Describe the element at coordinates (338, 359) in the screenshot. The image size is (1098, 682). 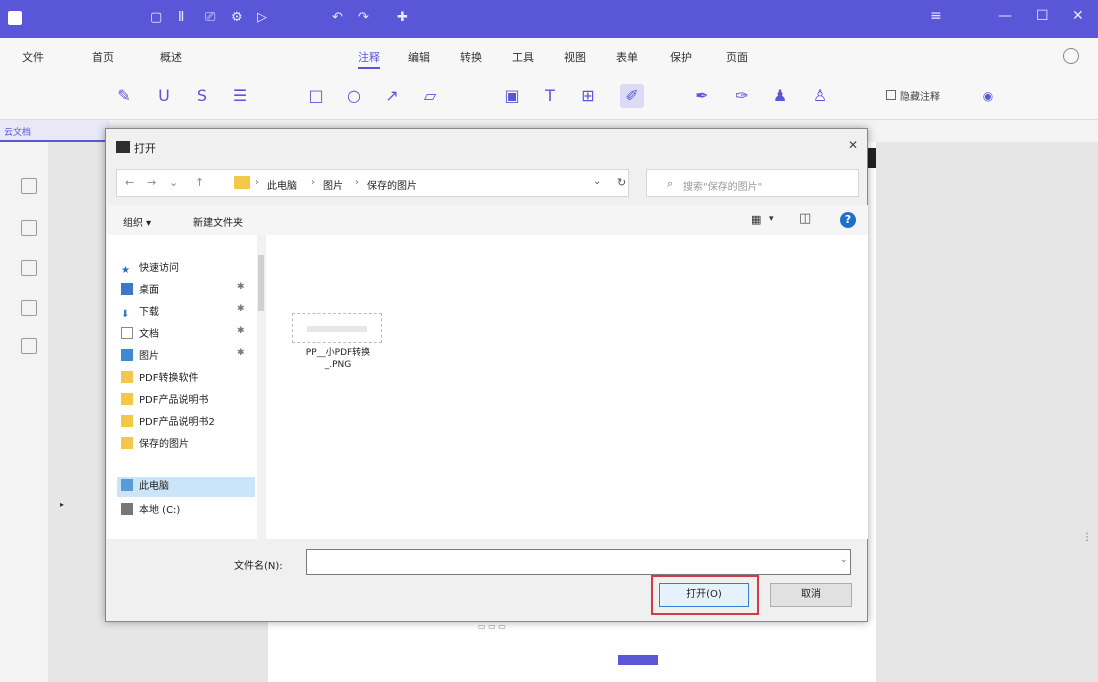
I see `file-item-label: PP__小PDF转换 _.PNG` at that location.